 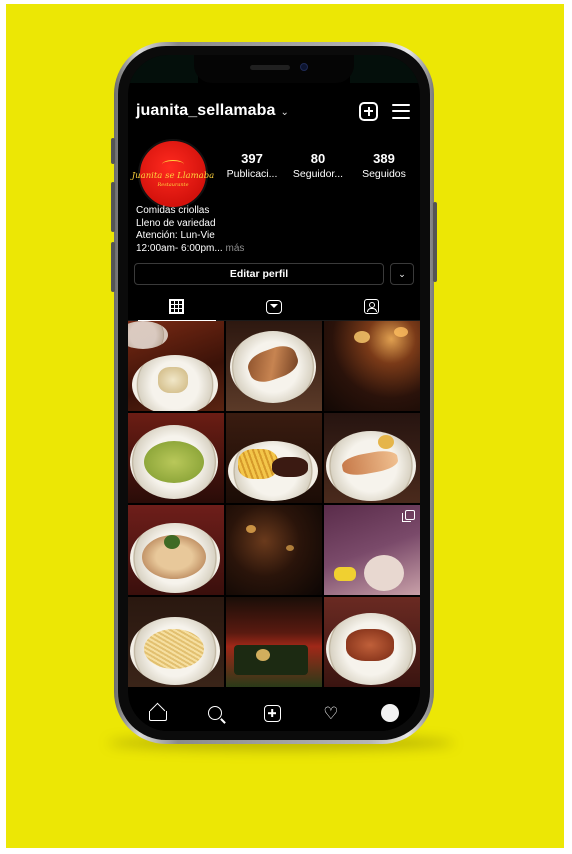 I want to click on bio-line-truncated: 12:00am- 6:00pm... más, so click(x=190, y=249).